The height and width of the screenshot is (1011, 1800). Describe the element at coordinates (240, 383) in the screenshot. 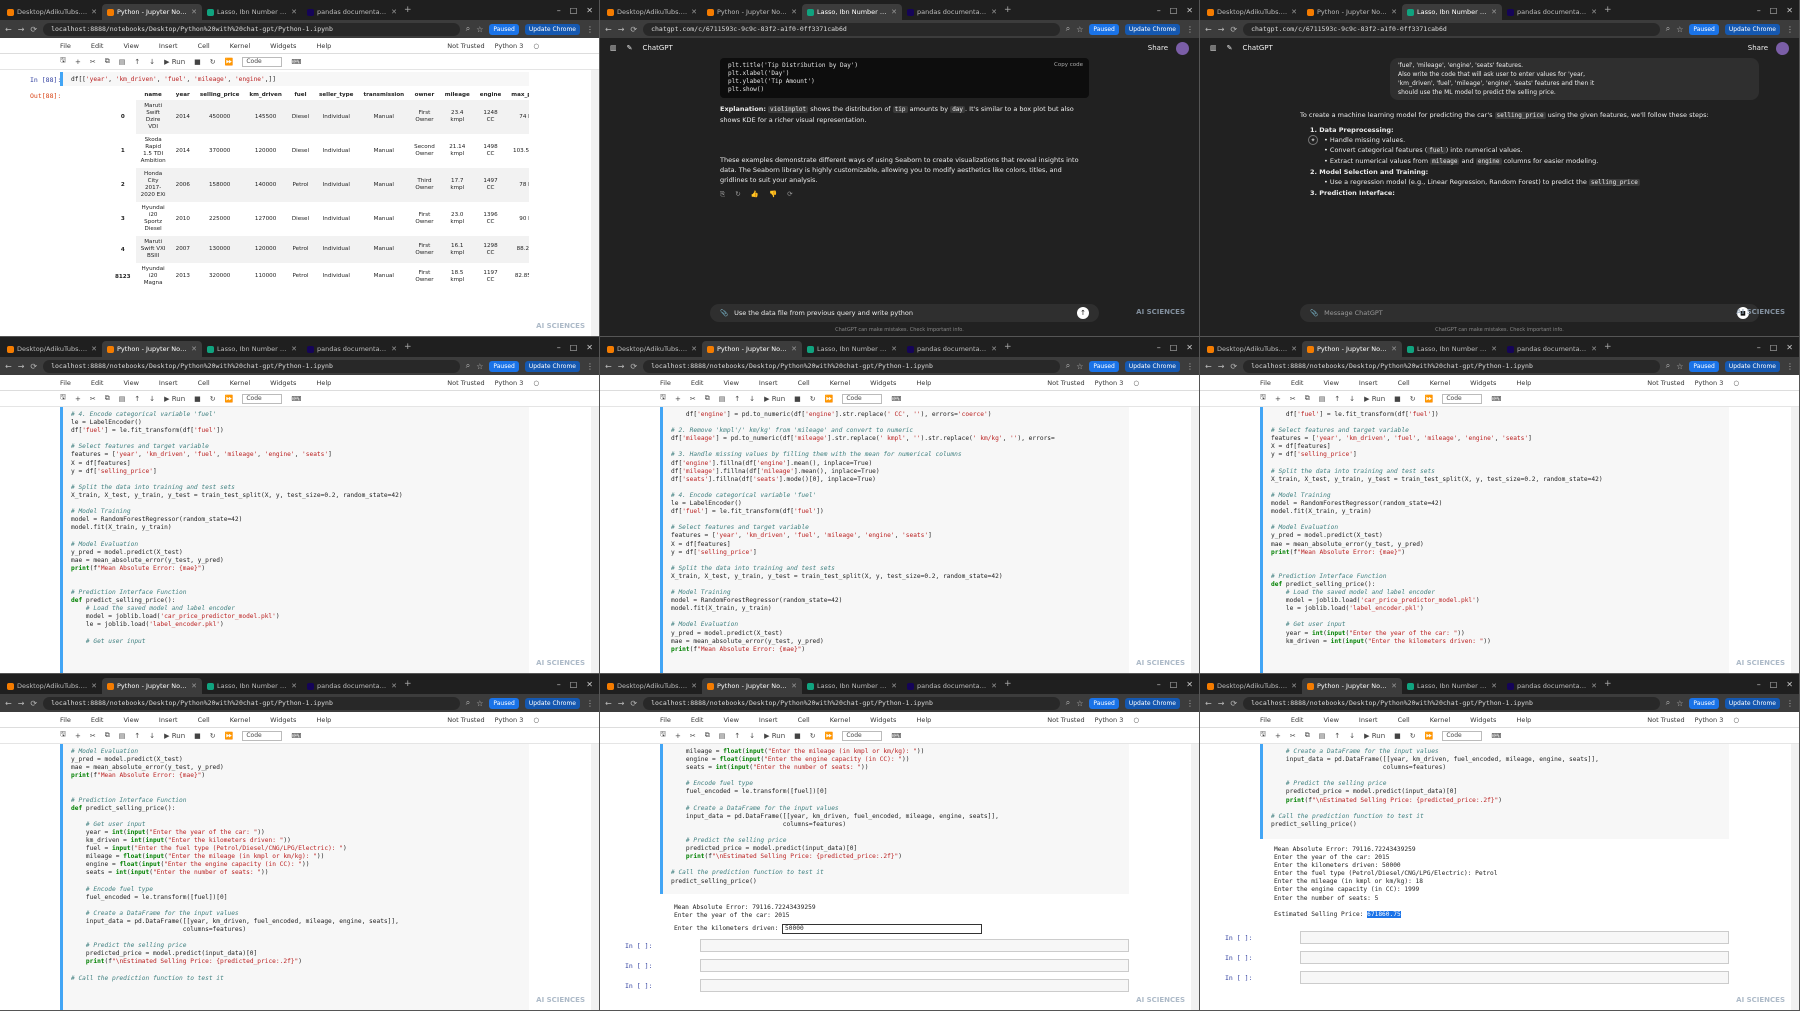

I see `menu-kernel: Kernel` at that location.